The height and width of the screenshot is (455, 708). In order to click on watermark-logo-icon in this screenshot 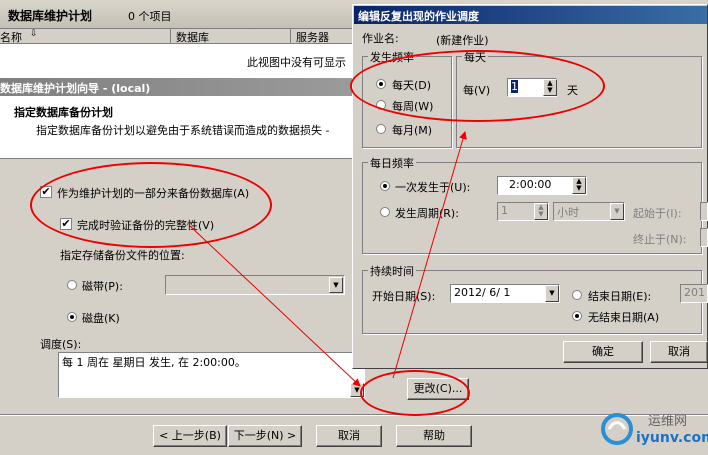, I will do `click(617, 429)`.